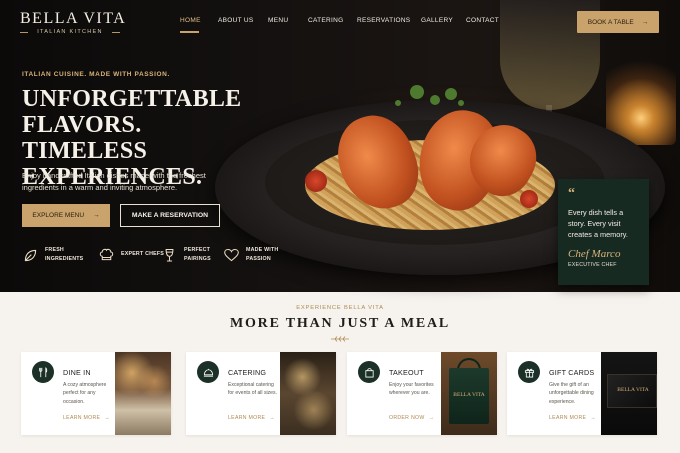 Image resolution: width=680 pixels, height=453 pixels. I want to click on card-description: Enjoy your favorites wherever you are., so click(411, 389).